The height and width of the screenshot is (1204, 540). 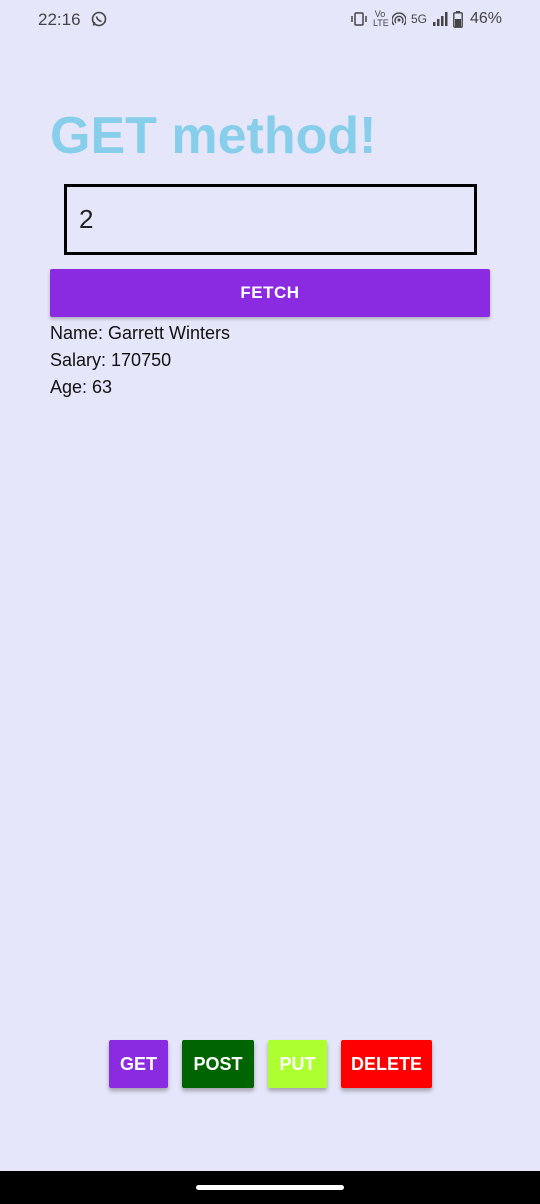 I want to click on employee-id-input, so click(x=270, y=219).